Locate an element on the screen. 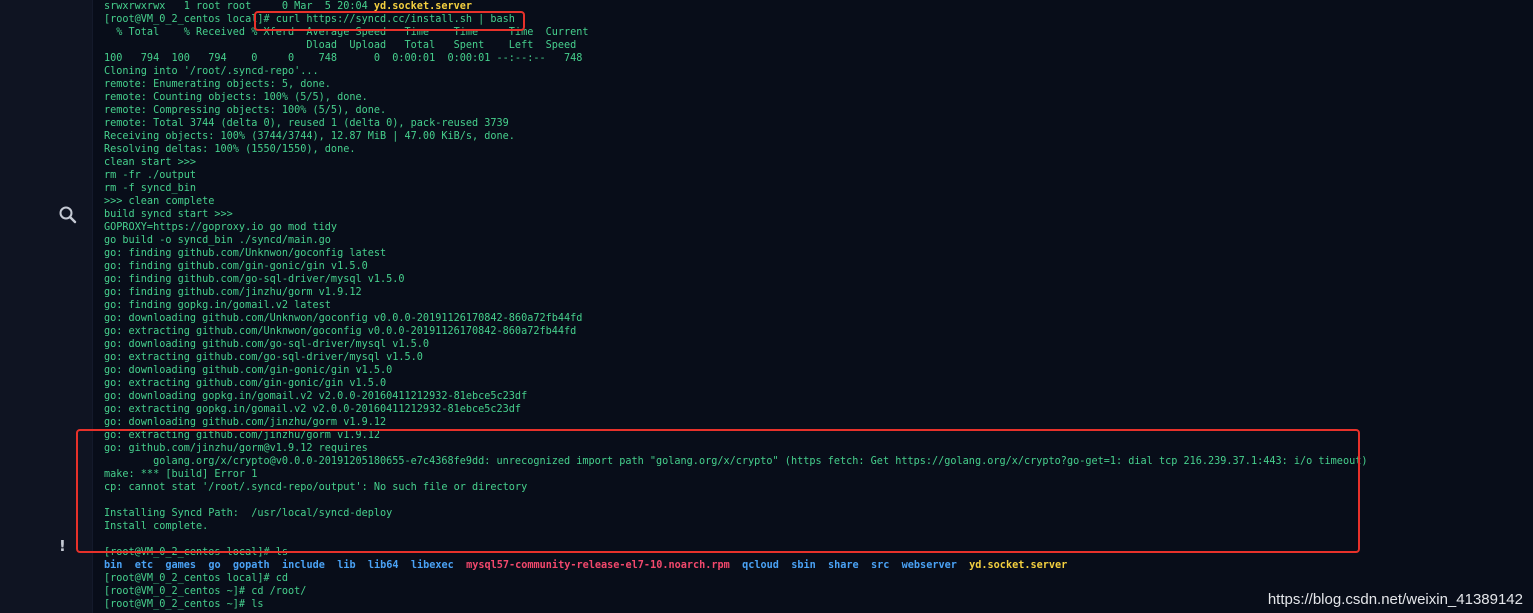  terminal-line: clean start >>> is located at coordinates (150, 162).